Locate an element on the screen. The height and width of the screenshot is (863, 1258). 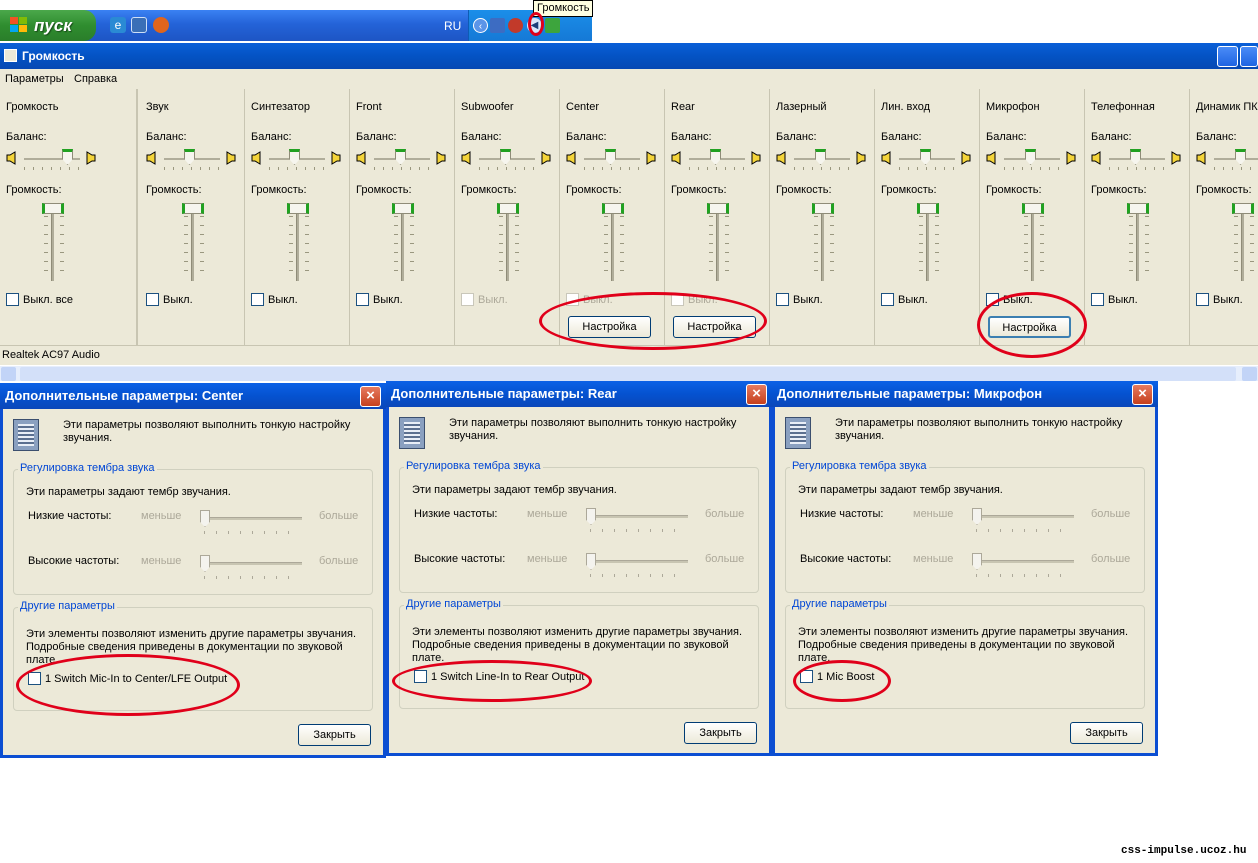
language-indicator: RU is located at coordinates (452, 26).